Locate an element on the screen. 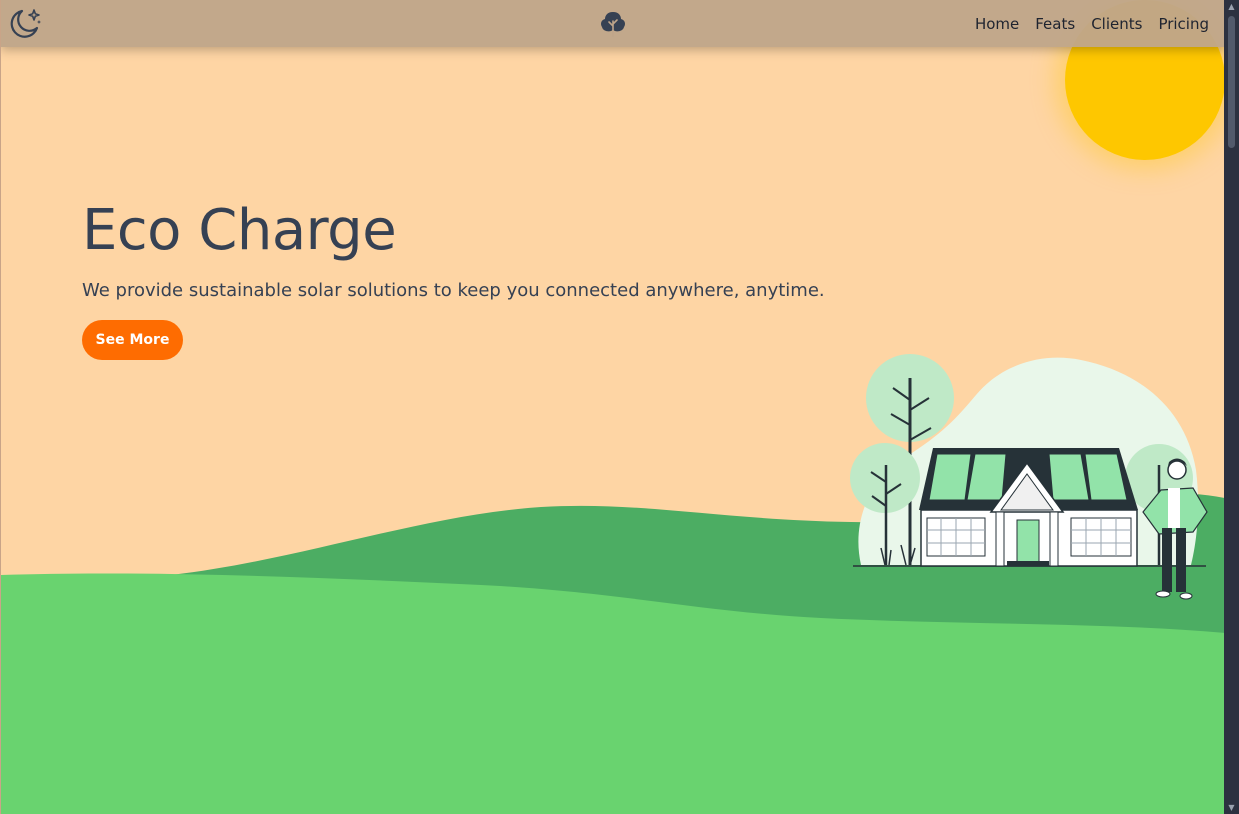 The width and height of the screenshot is (1239, 814). top-navbar: Home Feats Clients Pricing is located at coordinates (612, 23).